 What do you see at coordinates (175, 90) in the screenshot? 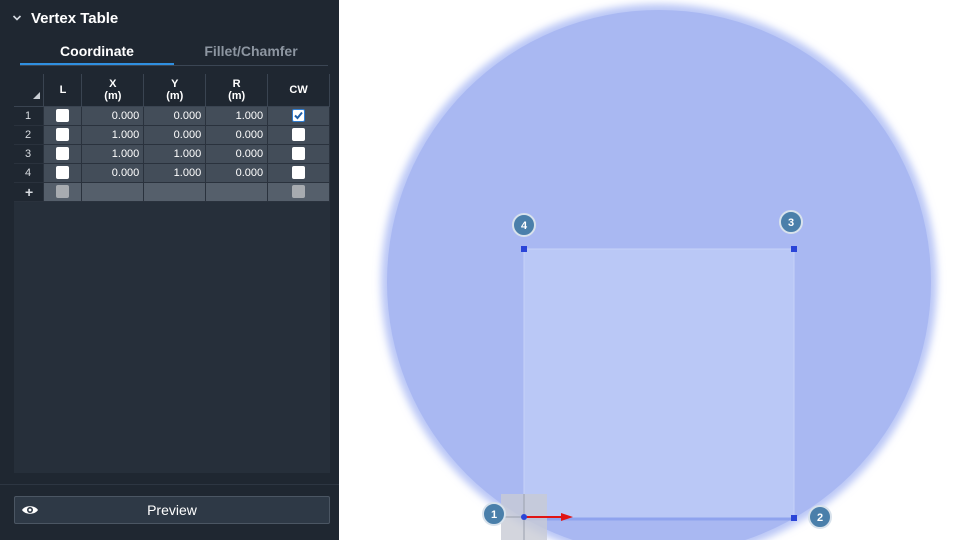
I see `column-header-y: Y (m)` at bounding box center [175, 90].